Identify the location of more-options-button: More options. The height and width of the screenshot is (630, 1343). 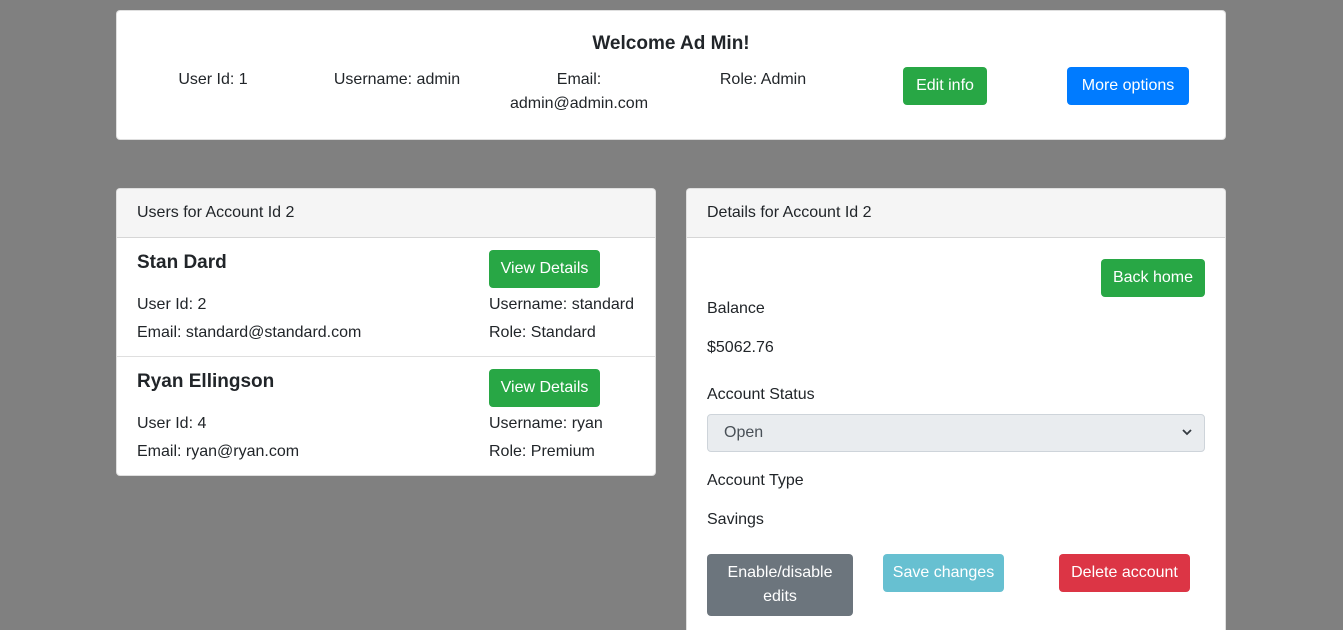
(1128, 86).